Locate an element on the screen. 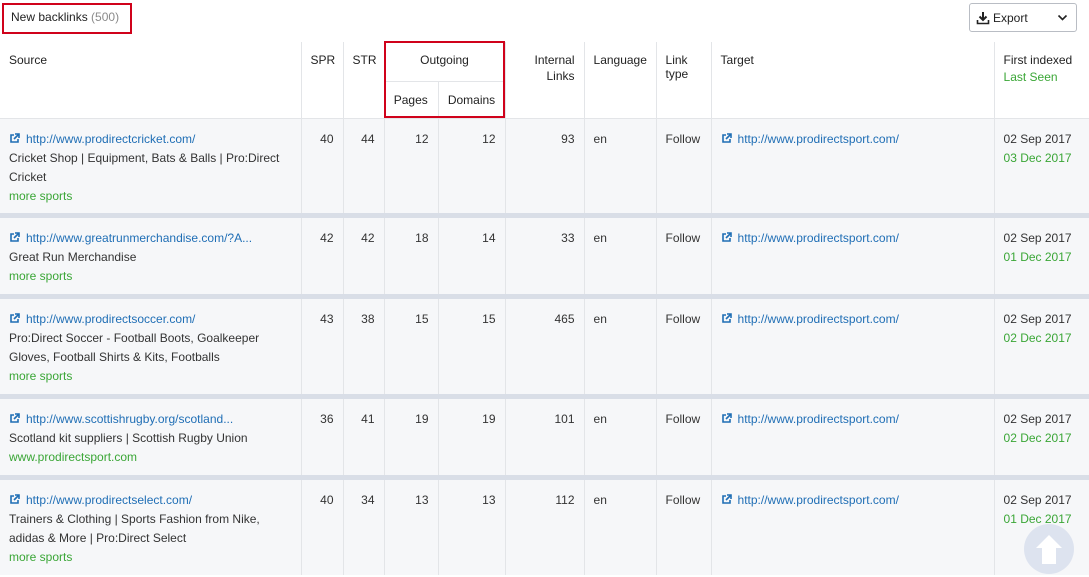 The width and height of the screenshot is (1089, 577). scroll-to-top-button is located at coordinates (1049, 549).